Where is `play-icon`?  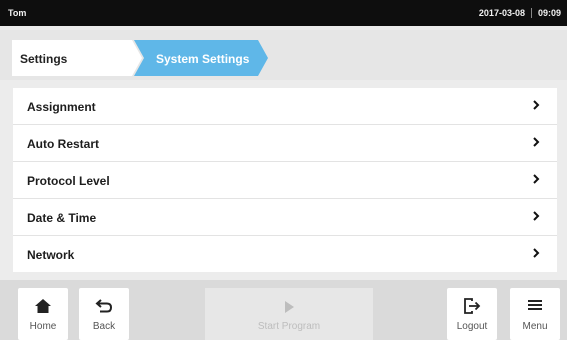 play-icon is located at coordinates (289, 307).